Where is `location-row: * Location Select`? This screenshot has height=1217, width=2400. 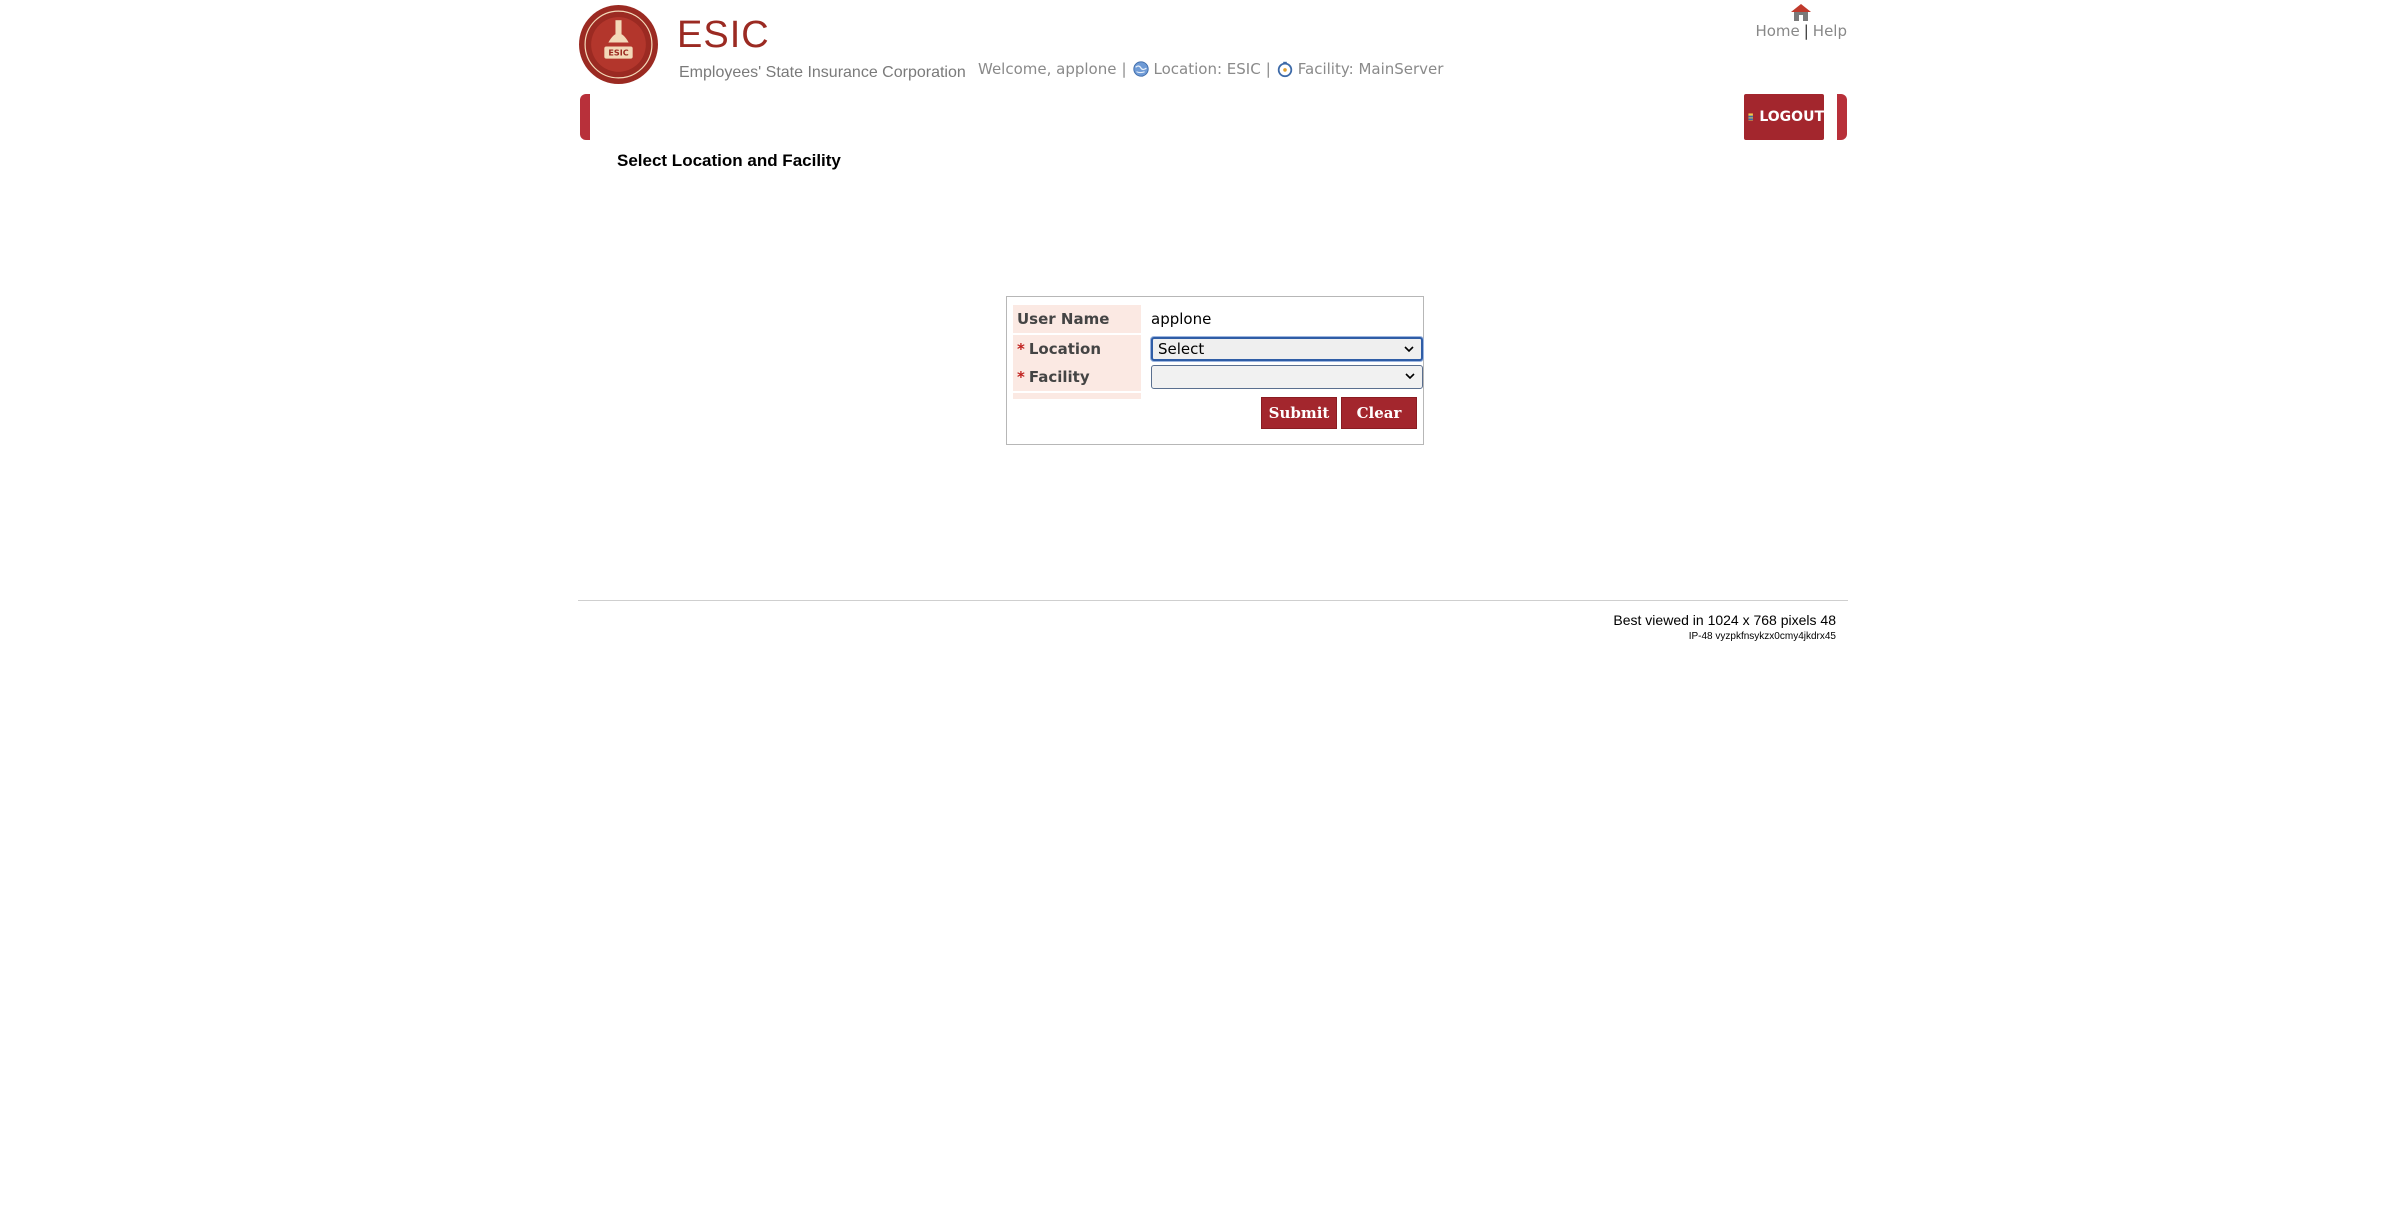
location-row: * Location Select is located at coordinates (1218, 349).